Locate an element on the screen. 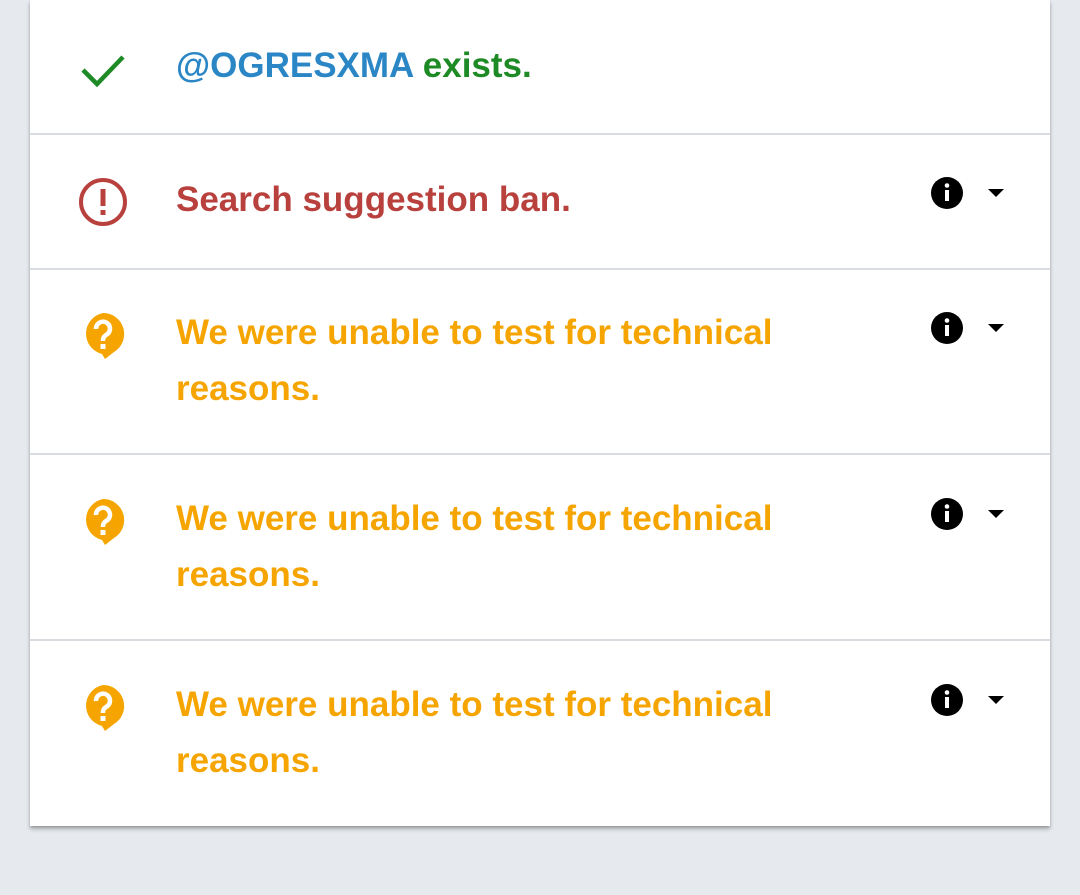 The width and height of the screenshot is (1080, 895). username-handle: @OGRESXMA is located at coordinates (295, 65).